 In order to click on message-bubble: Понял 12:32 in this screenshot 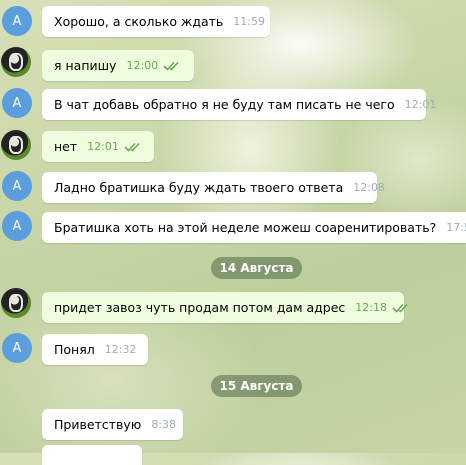, I will do `click(95, 349)`.